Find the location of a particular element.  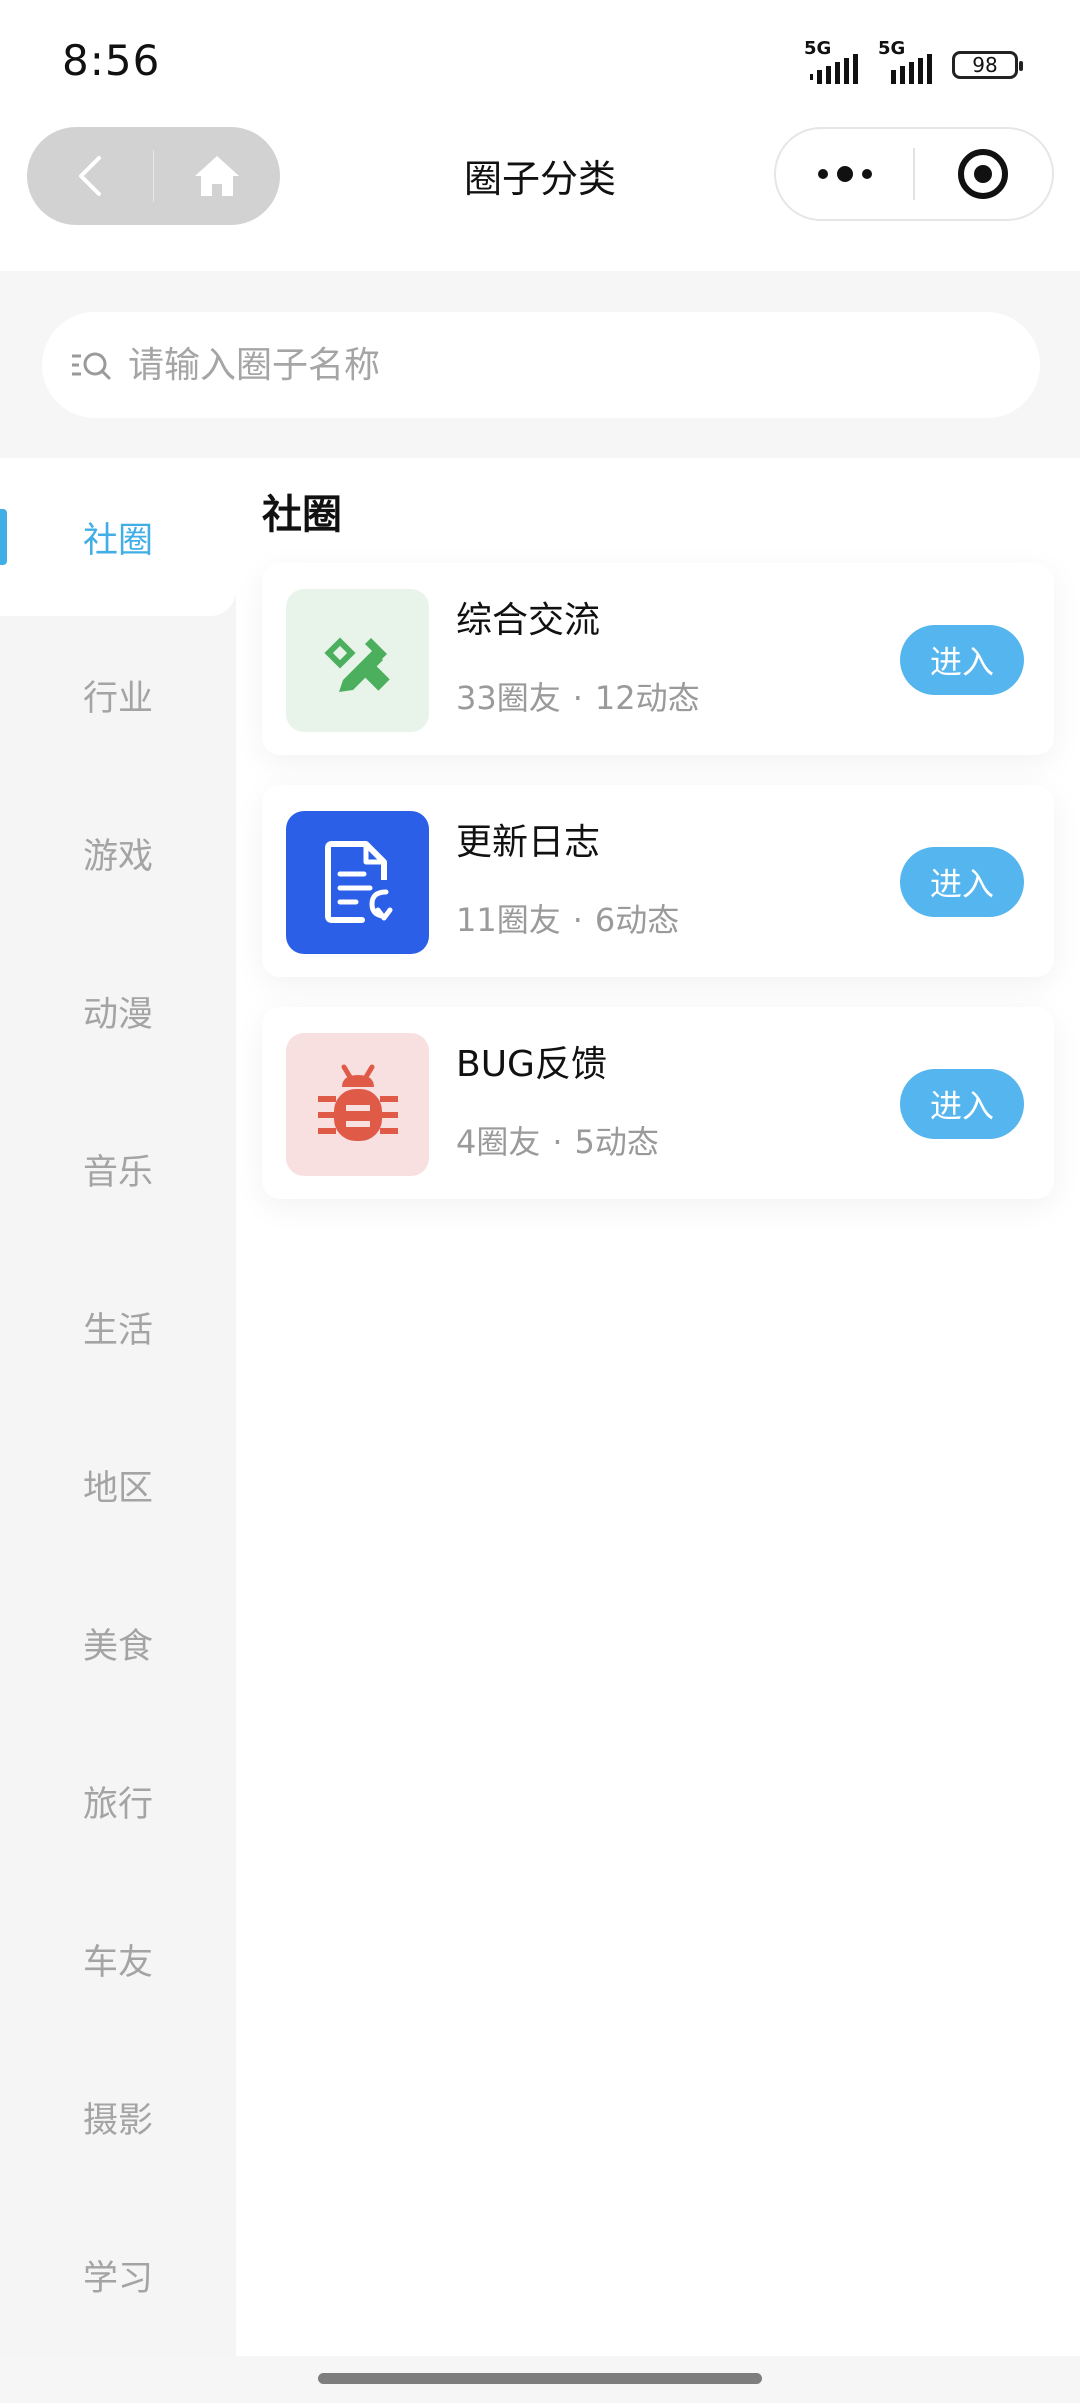

sidebar-item-shenghuo: 生活 is located at coordinates (118, 1327).